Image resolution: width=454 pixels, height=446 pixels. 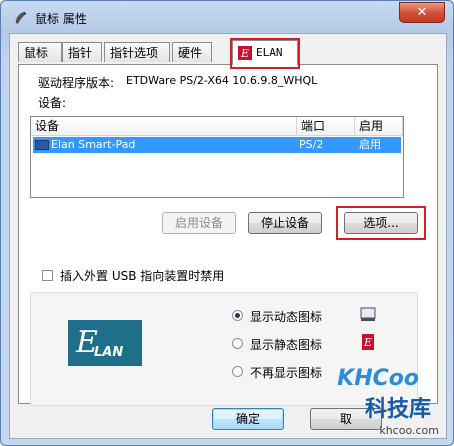 I want to click on stop-device-button: 停止设备, so click(x=285, y=223).